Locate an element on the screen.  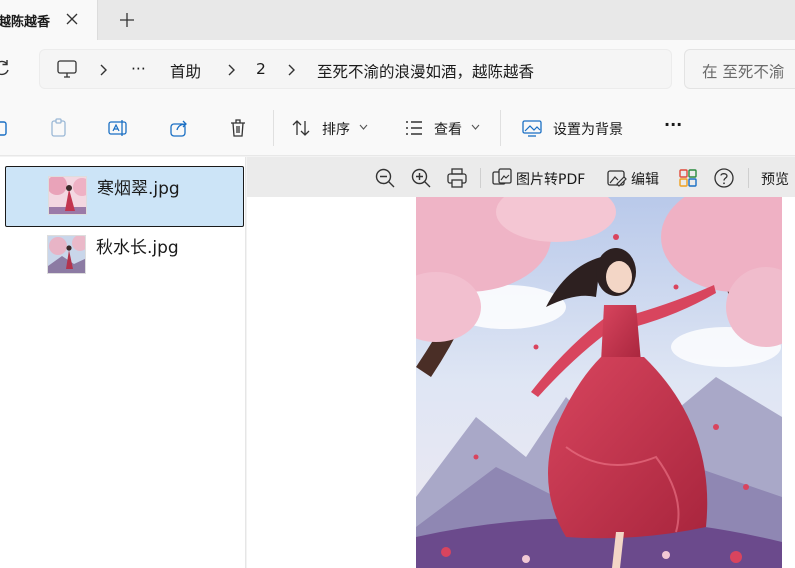
breadcrumb-item-shouzhu: 首助 is located at coordinates (185, 71).